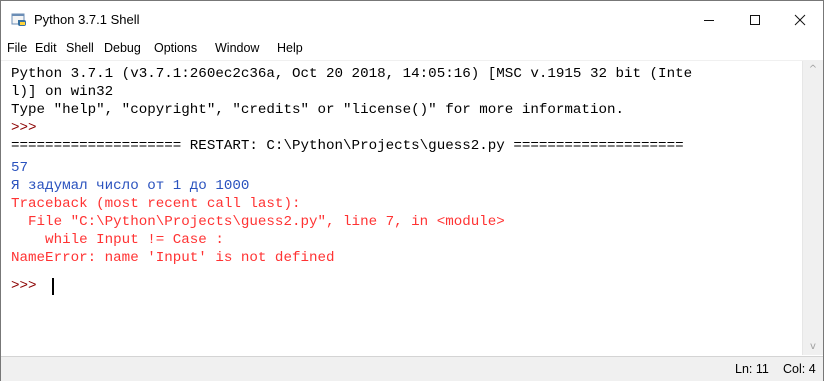 This screenshot has width=824, height=381. I want to click on maximize-button, so click(755, 19).